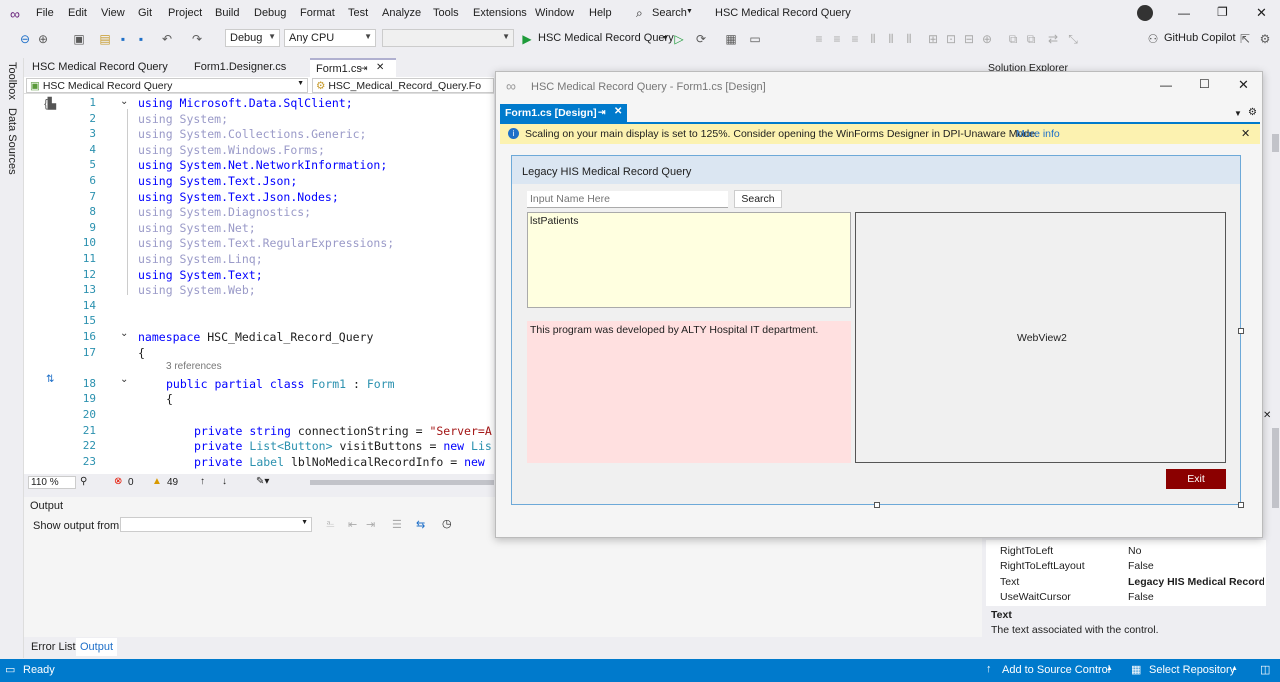 The height and width of the screenshot is (682, 1280). I want to click on run-button: HSC Medical Record Query, so click(606, 38).